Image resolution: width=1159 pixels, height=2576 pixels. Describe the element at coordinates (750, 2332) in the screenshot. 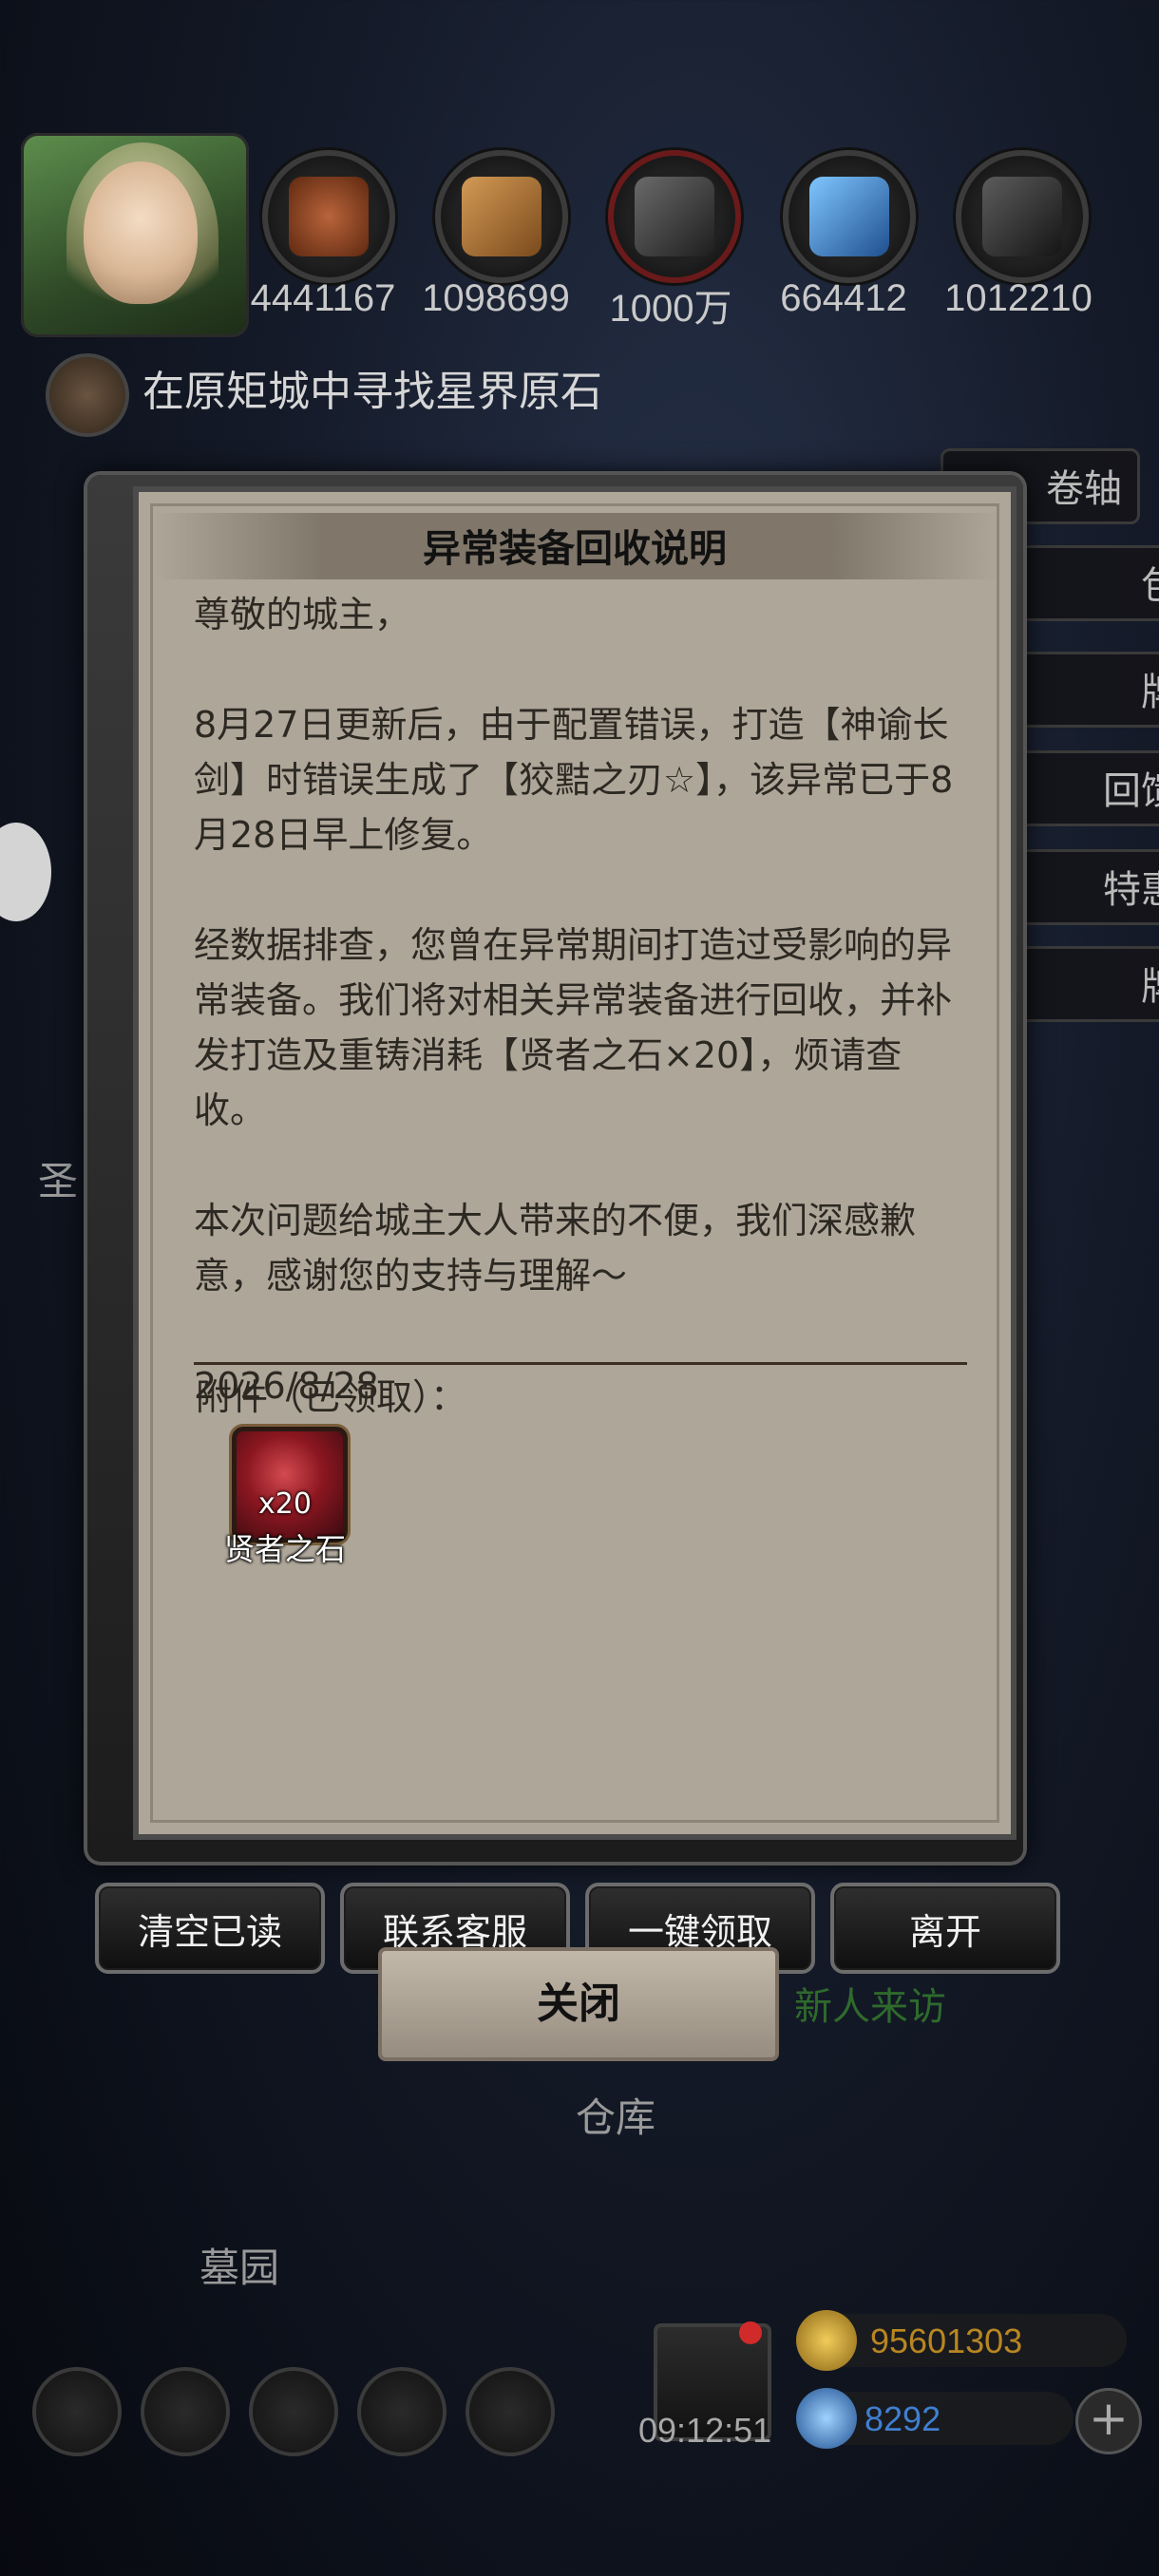

I see `notification-dot` at that location.